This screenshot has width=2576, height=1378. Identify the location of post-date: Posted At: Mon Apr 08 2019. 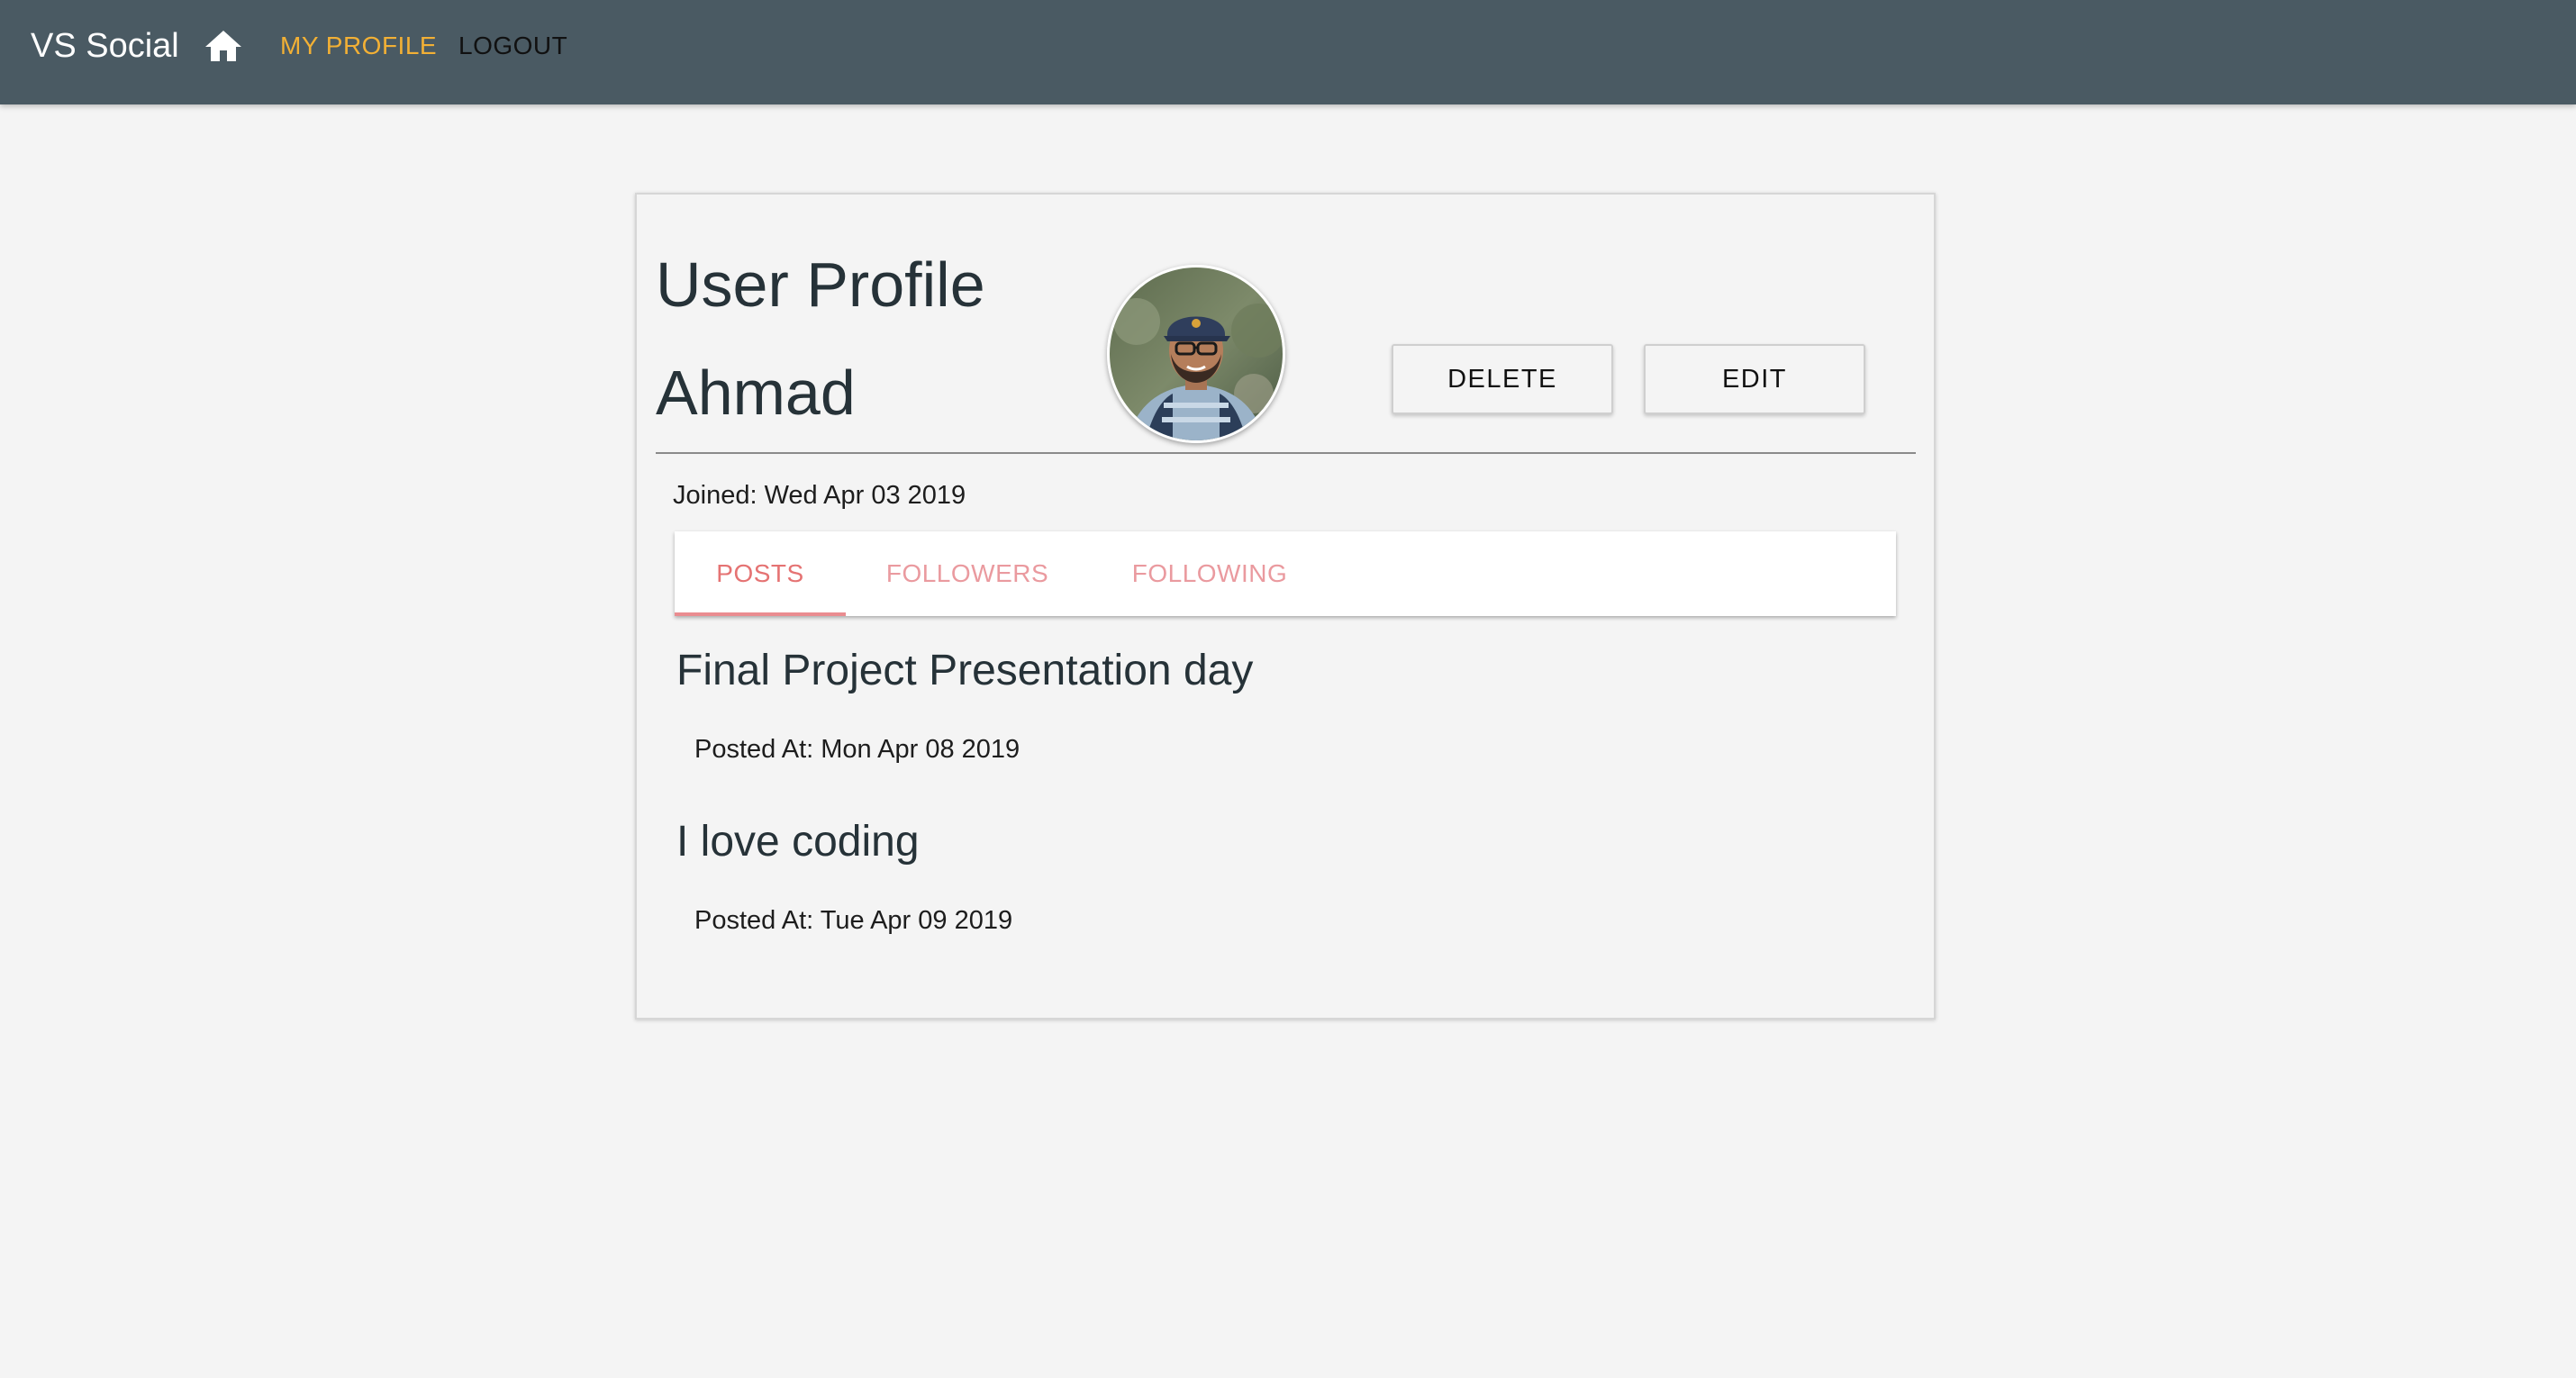
(857, 749).